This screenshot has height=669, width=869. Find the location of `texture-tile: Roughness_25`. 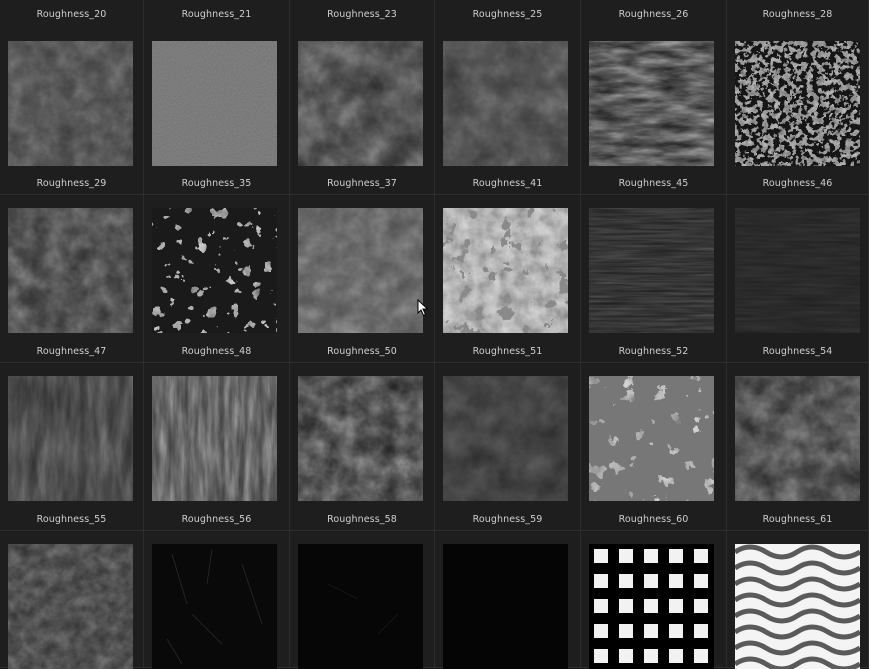

texture-tile: Roughness_25 is located at coordinates (508, 97).